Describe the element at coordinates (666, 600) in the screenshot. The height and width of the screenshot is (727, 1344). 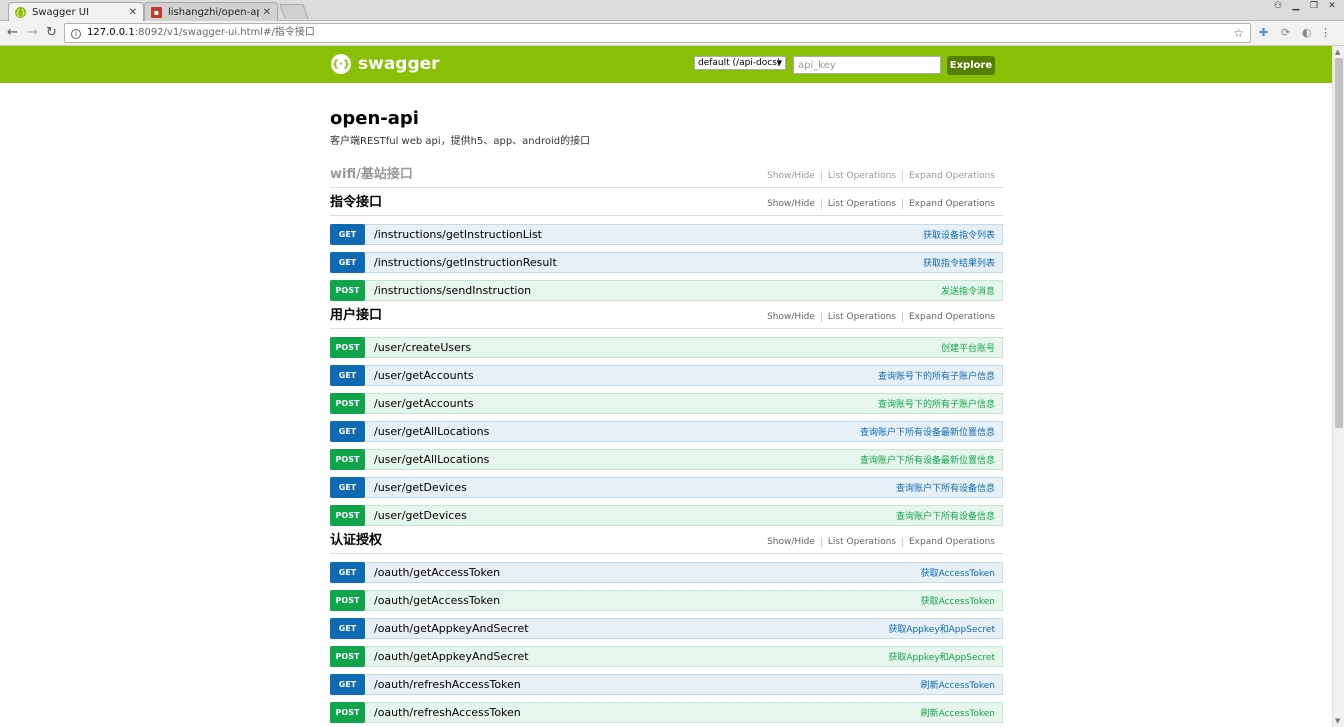
I see `operation-row: POST/oauth/getAccessToken 获取AccessToken` at that location.